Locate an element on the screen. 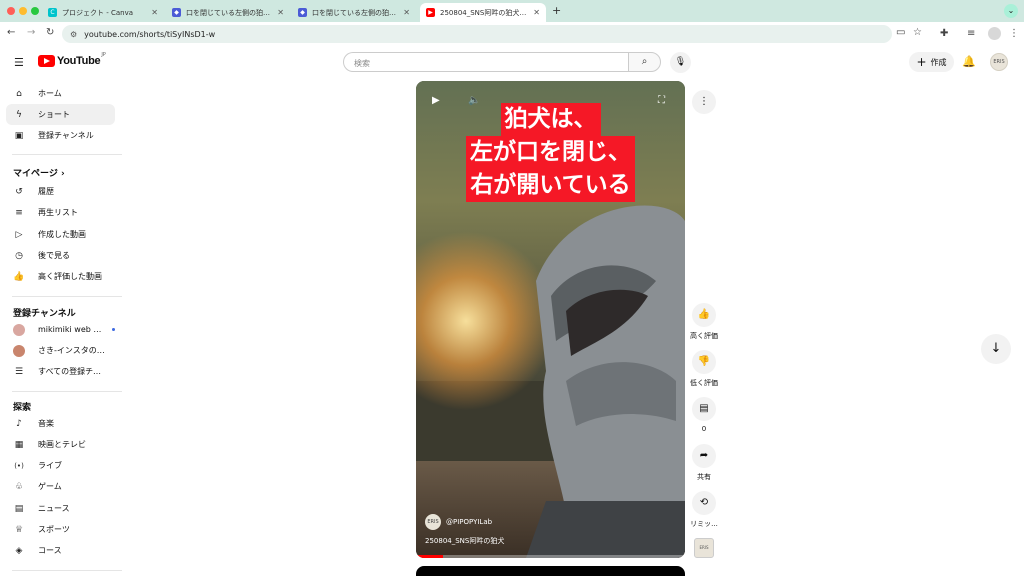 Image resolution: width=1024 pixels, height=576 pixels. clapperboard-icon: ▦ is located at coordinates (19, 444).